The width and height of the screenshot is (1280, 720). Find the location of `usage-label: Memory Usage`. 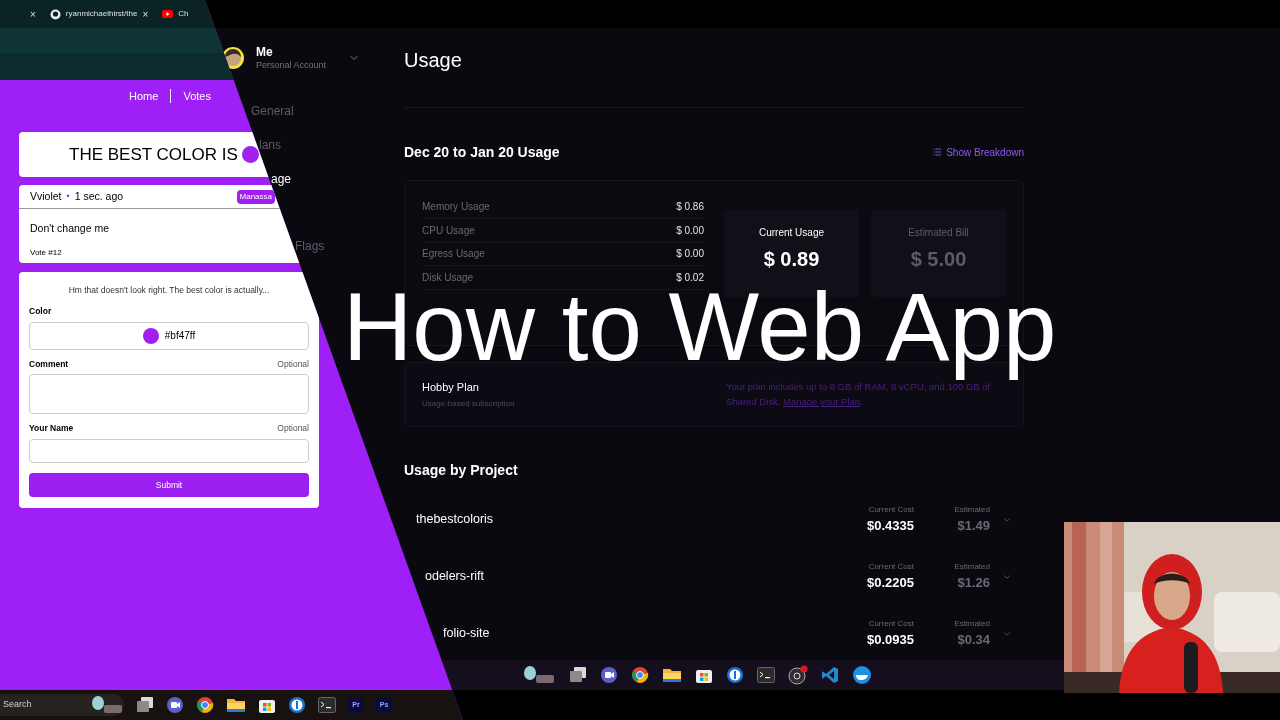

usage-label: Memory Usage is located at coordinates (456, 206).